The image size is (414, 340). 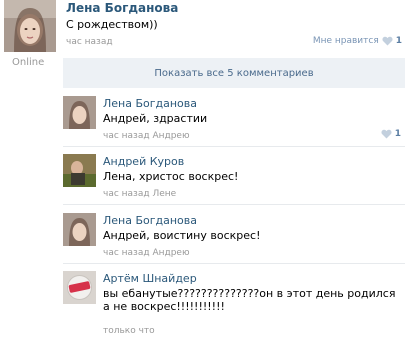 What do you see at coordinates (129, 331) in the screenshot?
I see `comment-timestamp: только что` at bounding box center [129, 331].